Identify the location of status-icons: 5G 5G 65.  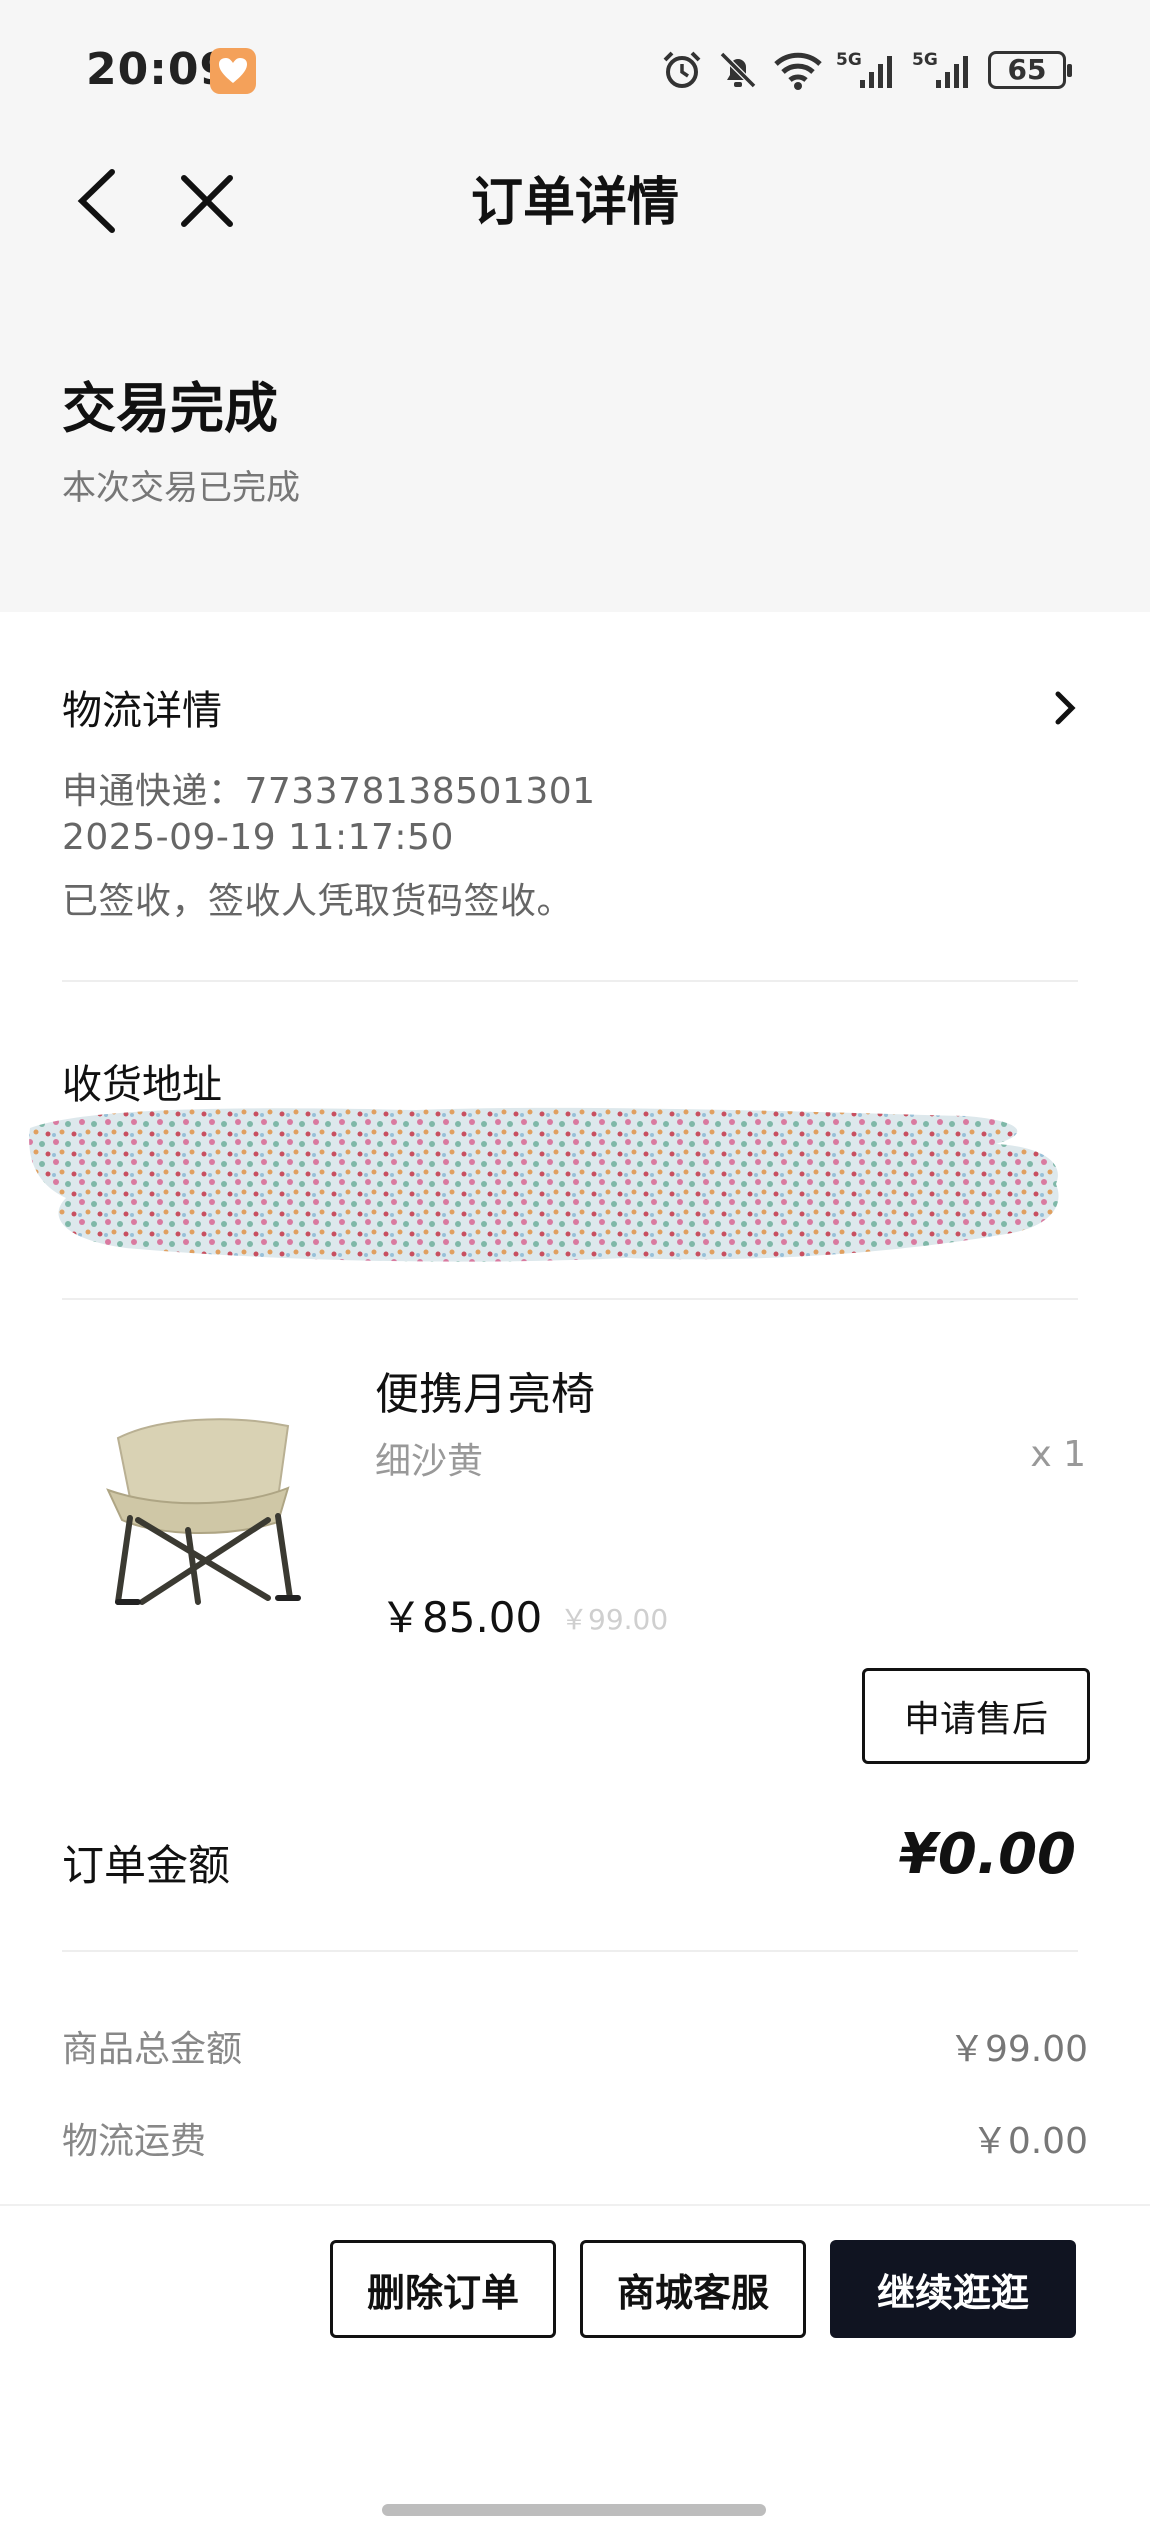
(866, 70).